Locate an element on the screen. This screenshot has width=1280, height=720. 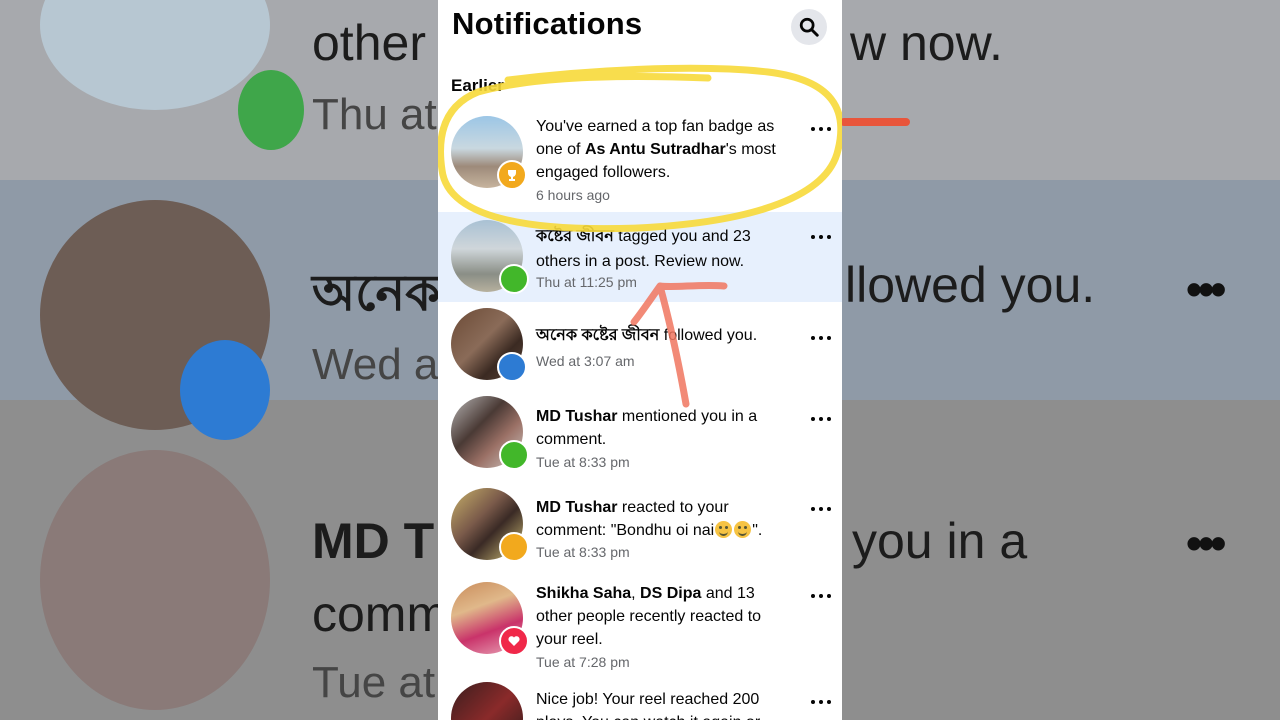
reaction-badge is located at coordinates (514, 547).